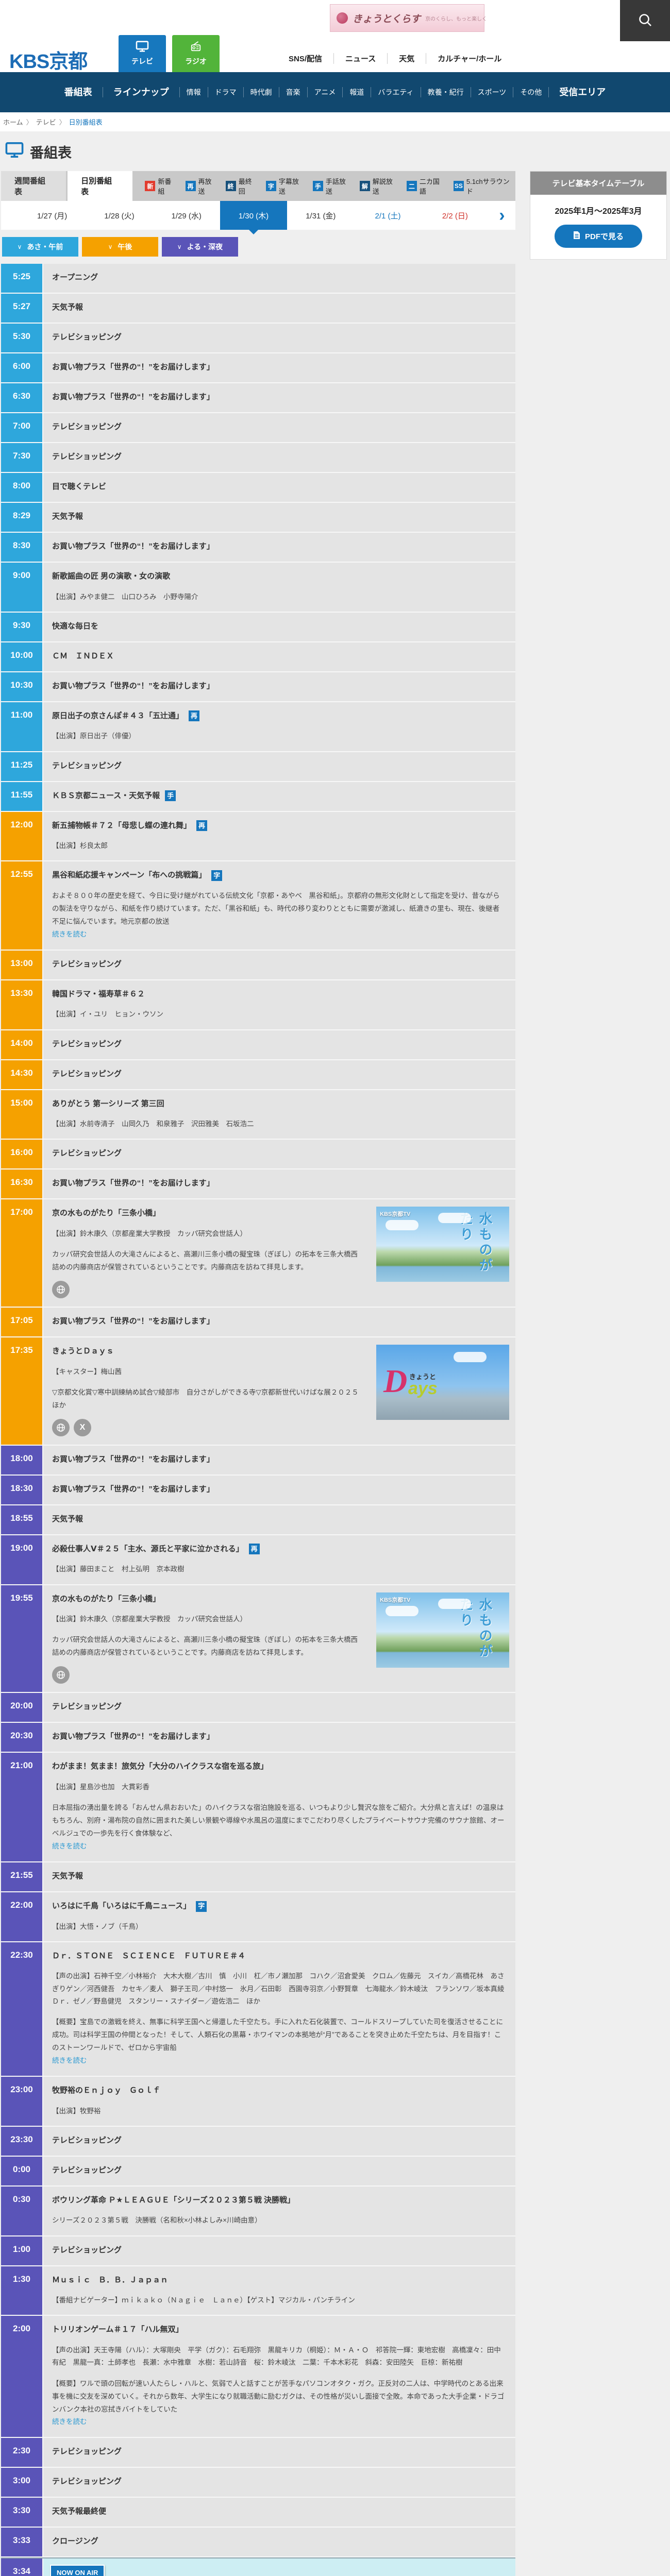 The height and width of the screenshot is (2576, 670). What do you see at coordinates (45, 247) in the screenshot?
I see `period-button-label: あさ・午前` at bounding box center [45, 247].